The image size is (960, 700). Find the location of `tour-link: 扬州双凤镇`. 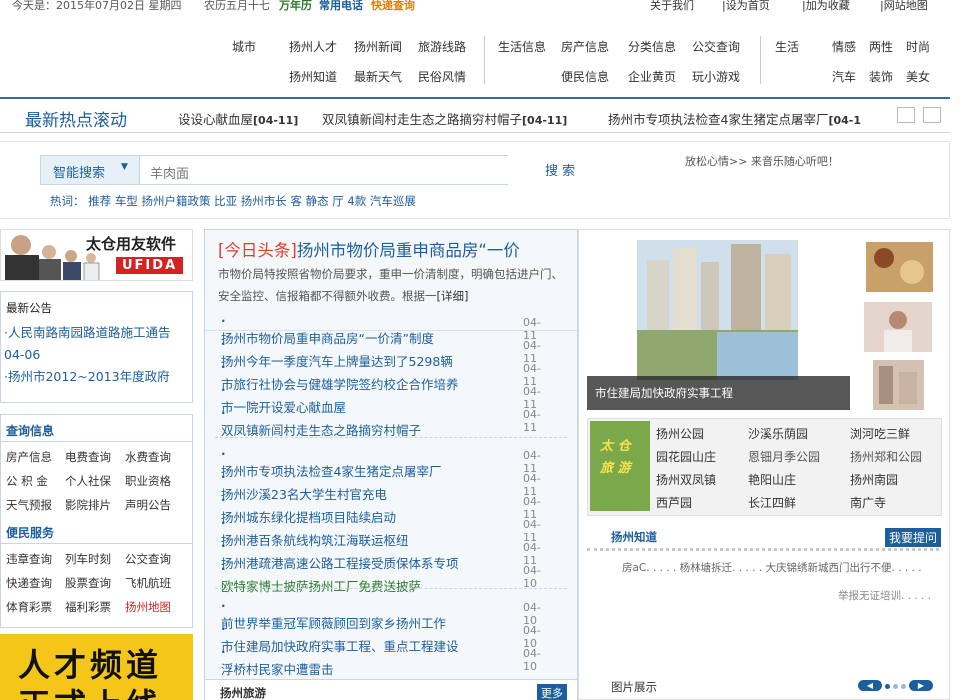

tour-link: 扬州双凤镇 is located at coordinates (686, 479).